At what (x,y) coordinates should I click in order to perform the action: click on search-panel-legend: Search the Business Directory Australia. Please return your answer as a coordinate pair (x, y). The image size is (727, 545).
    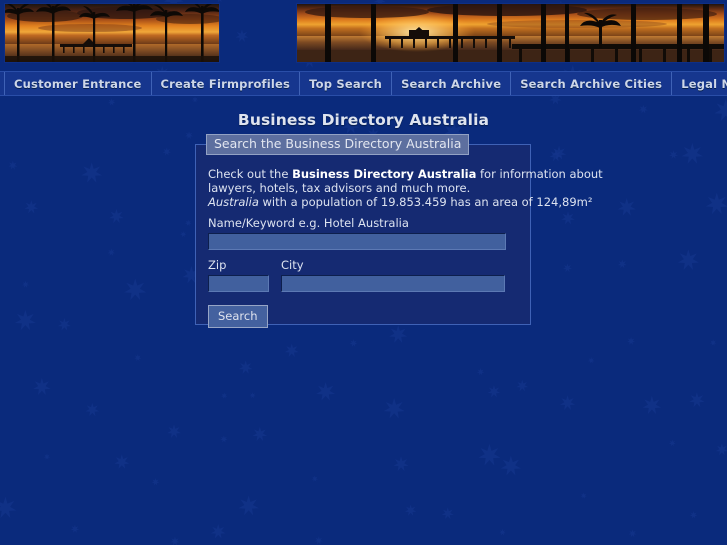
    Looking at the image, I should click on (338, 144).